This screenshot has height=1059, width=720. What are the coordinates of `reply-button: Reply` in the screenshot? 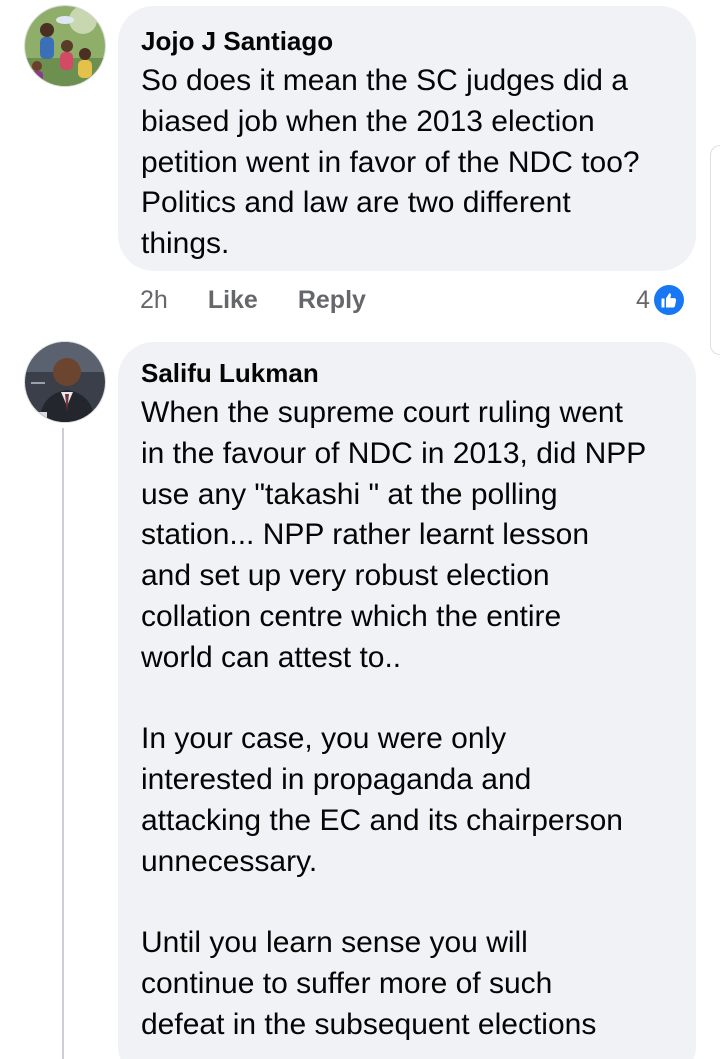 It's located at (332, 300).